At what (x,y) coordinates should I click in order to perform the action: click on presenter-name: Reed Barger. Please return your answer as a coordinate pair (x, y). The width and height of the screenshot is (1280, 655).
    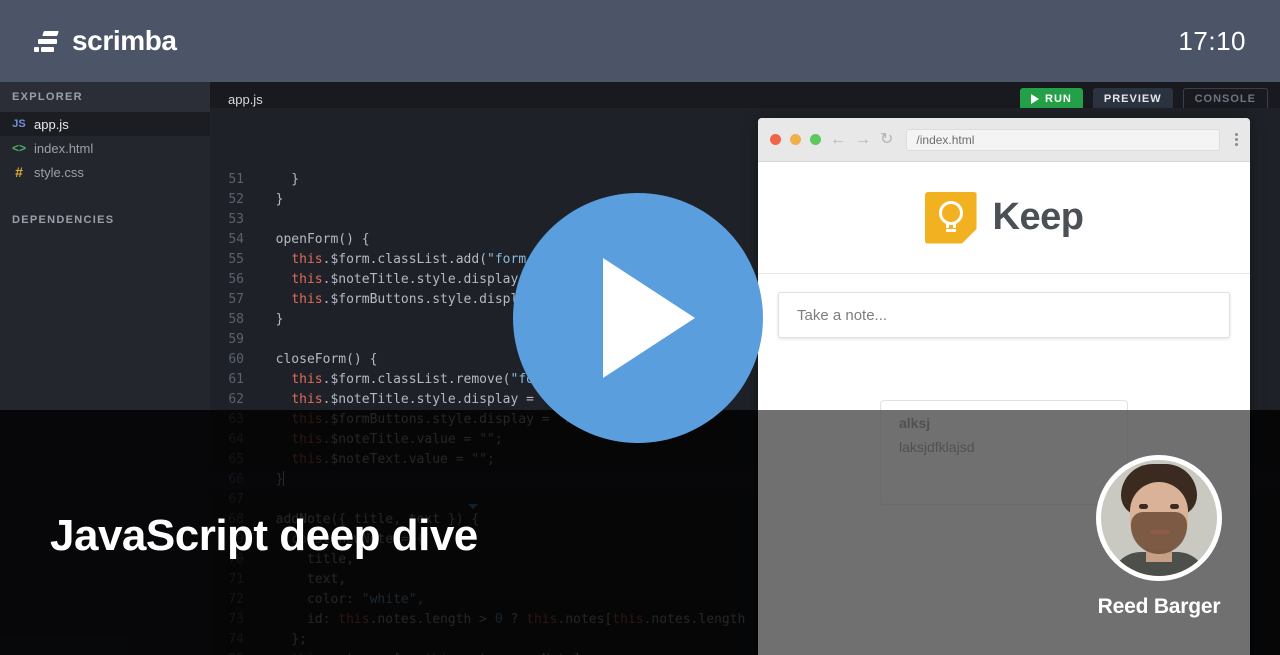
    Looking at the image, I should click on (1159, 606).